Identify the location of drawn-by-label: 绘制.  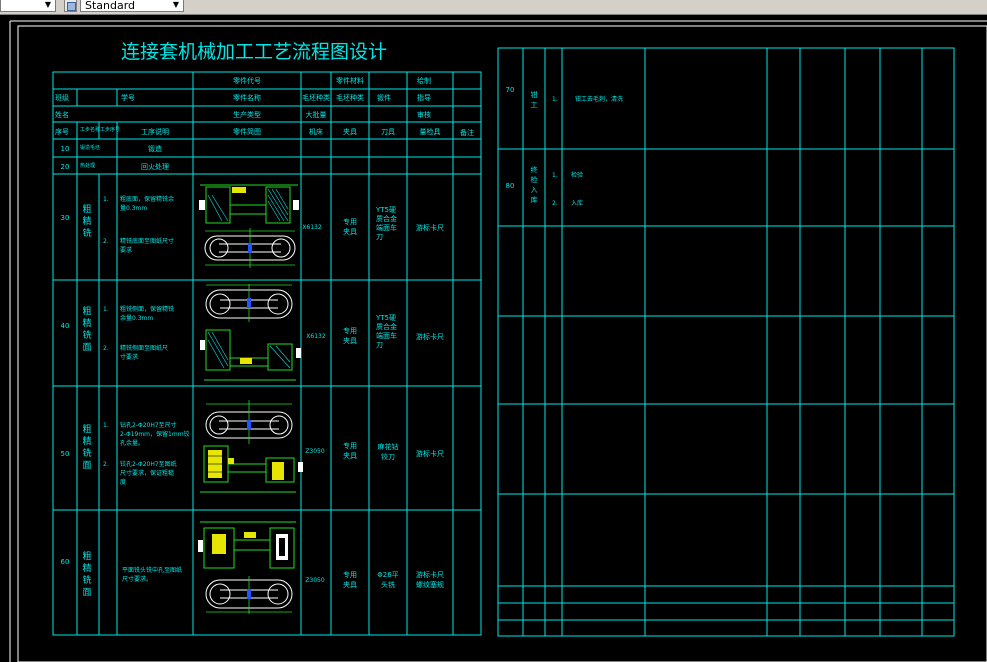
(424, 80).